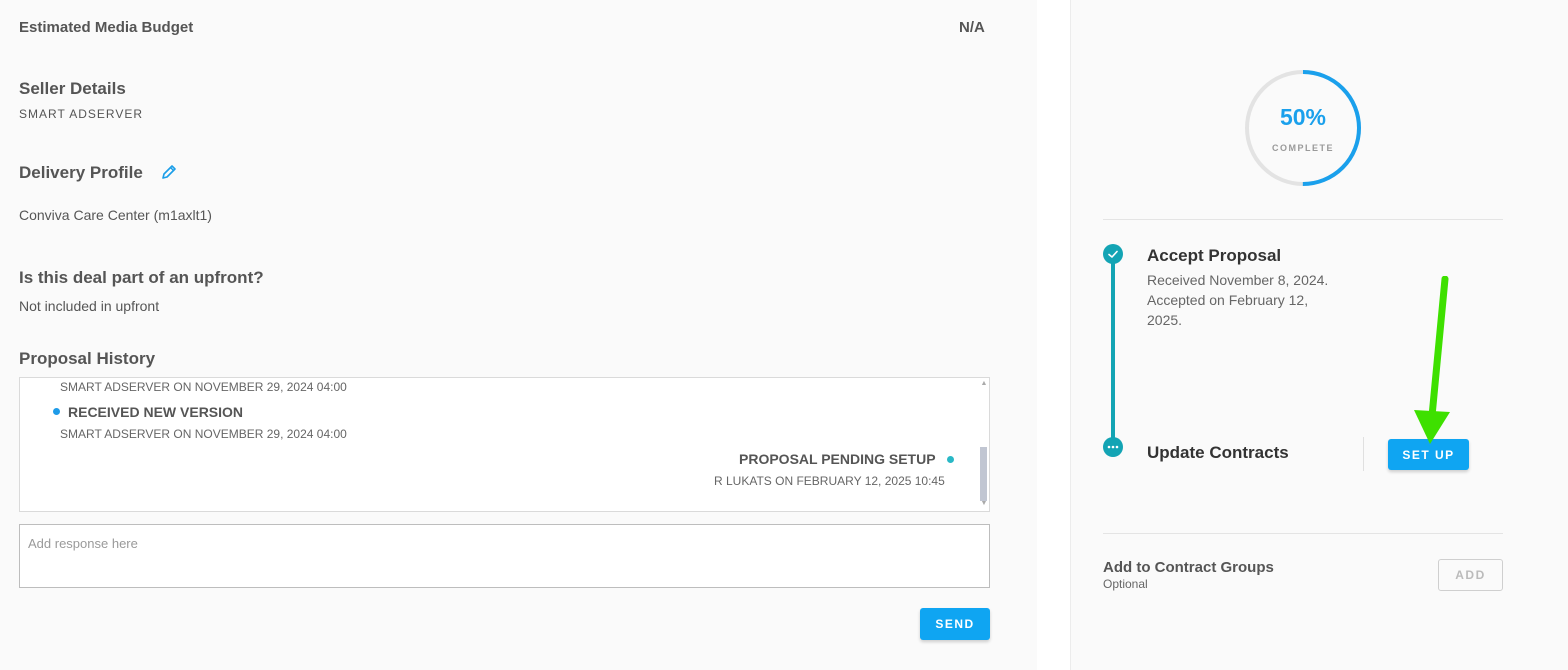  What do you see at coordinates (141, 277) in the screenshot?
I see `upfront-heading: Is this deal part of an upfront?` at bounding box center [141, 277].